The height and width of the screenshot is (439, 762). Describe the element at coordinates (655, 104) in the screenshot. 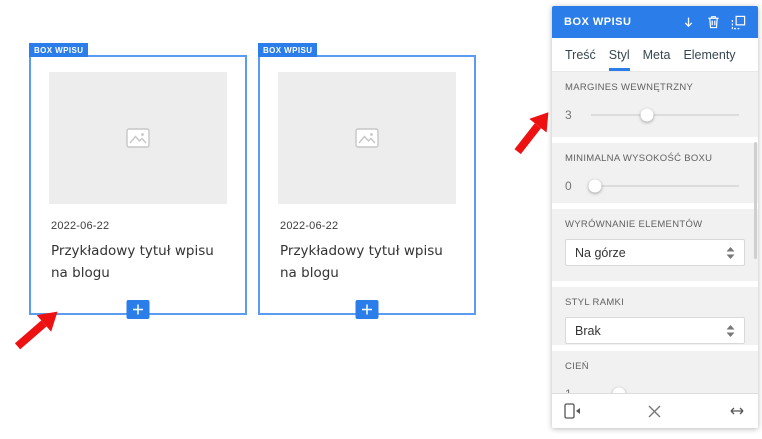

I see `setting-margines-wewnetrzny: MARGINES WEWNĘTRZNY 3` at that location.